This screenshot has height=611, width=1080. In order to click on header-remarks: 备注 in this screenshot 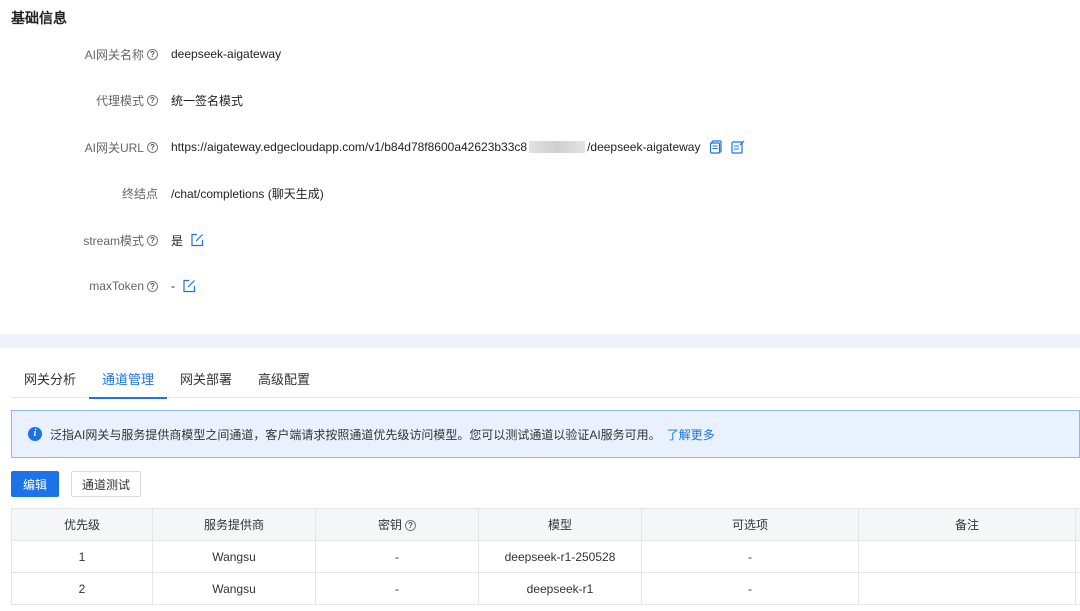, I will do `click(967, 524)`.